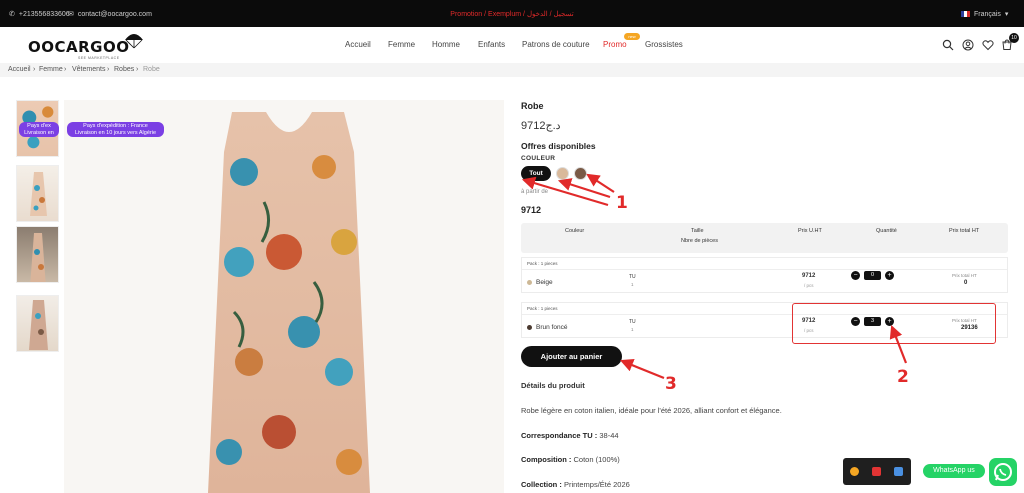 Image resolution: width=1024 pixels, height=493 pixels. I want to click on translate-icon, so click(898, 471).